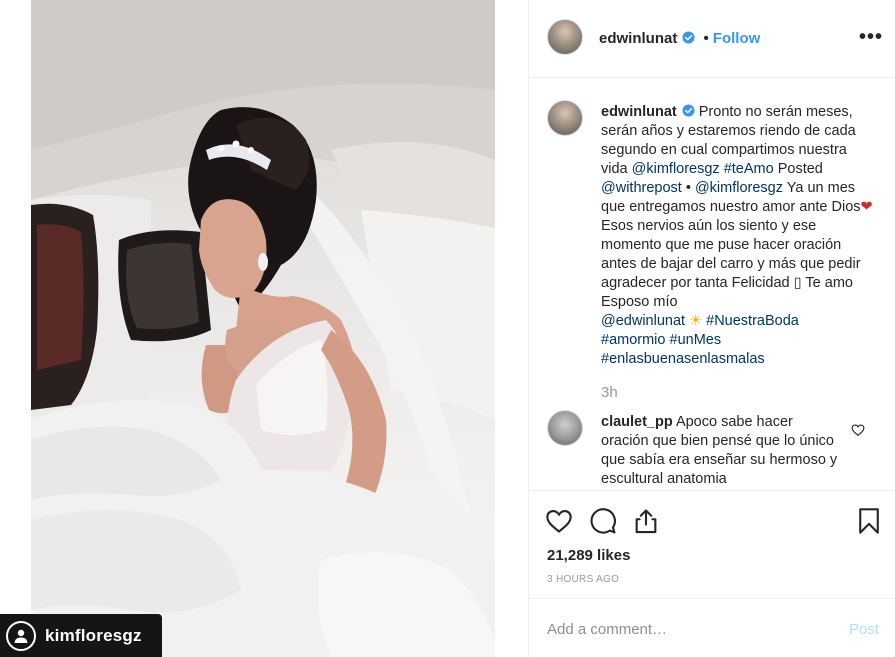  What do you see at coordinates (696, 340) in the screenshot?
I see `hashtag-unmes: #unMes` at bounding box center [696, 340].